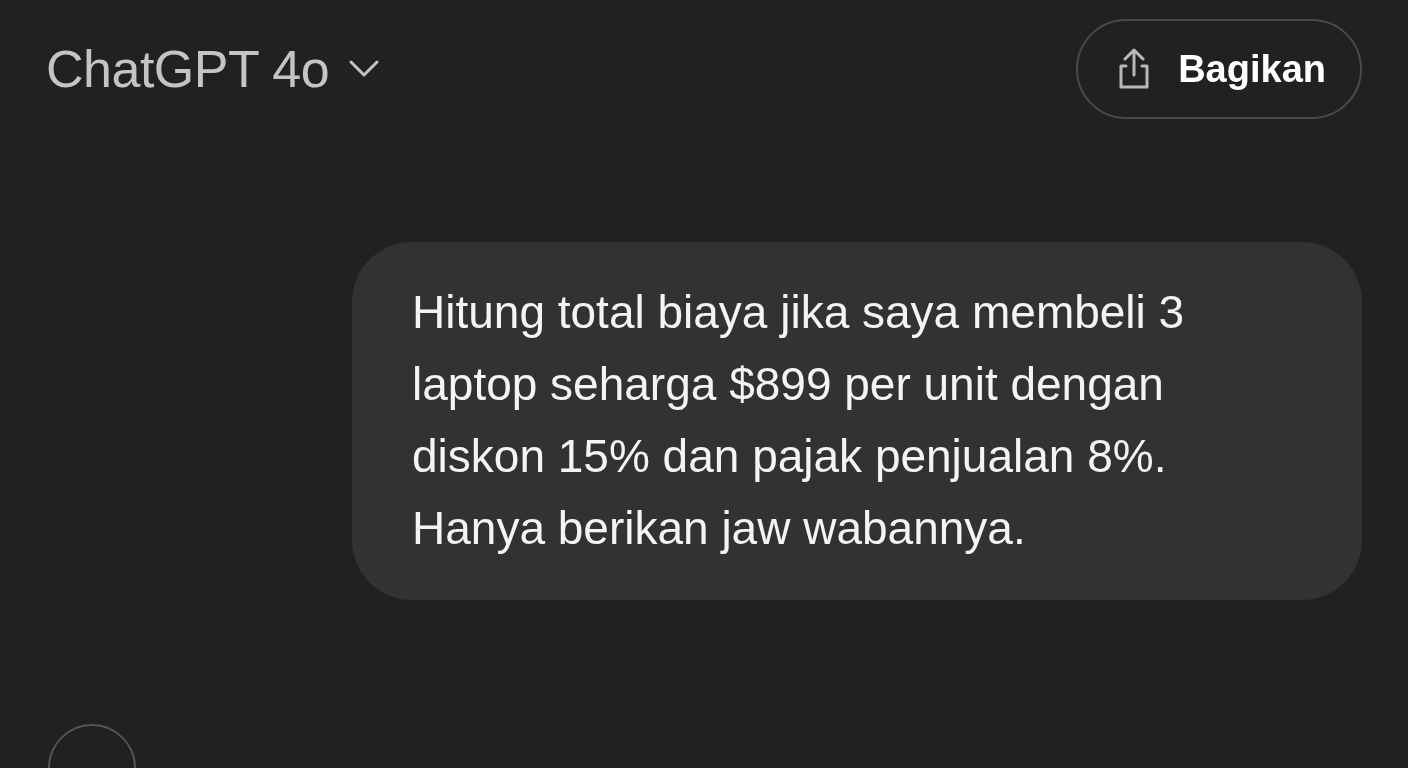 The width and height of the screenshot is (1408, 768). Describe the element at coordinates (1219, 69) in the screenshot. I see `share-button: Bagikan` at that location.